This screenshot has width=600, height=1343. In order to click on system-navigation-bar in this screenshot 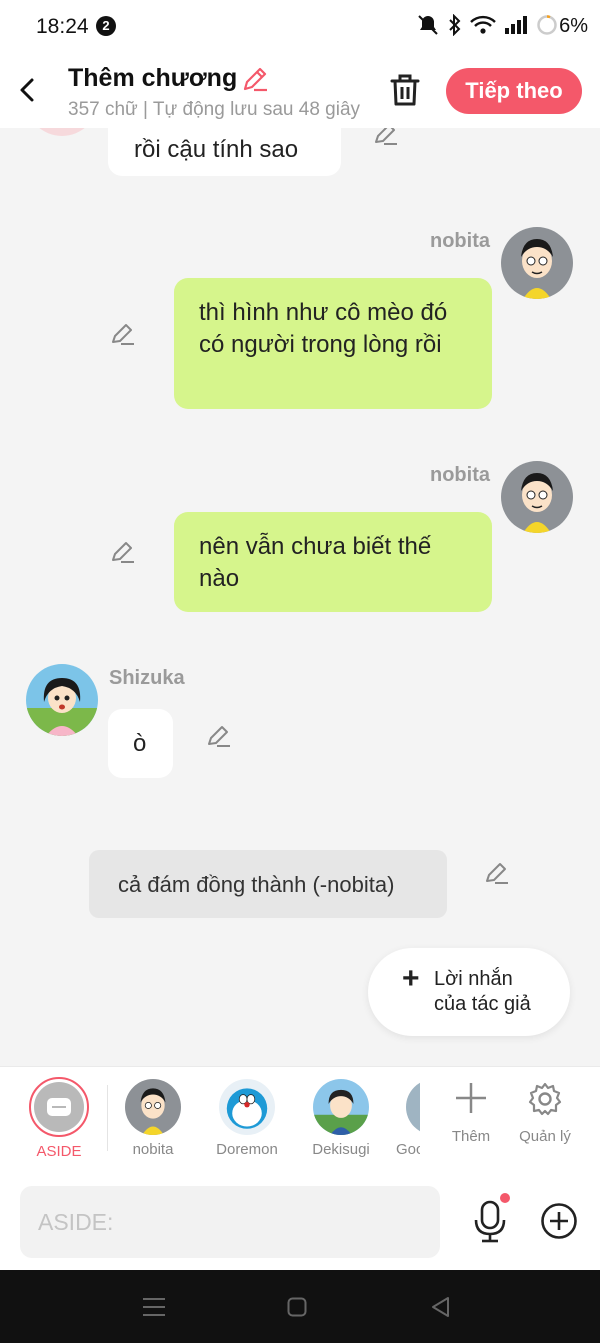, I will do `click(300, 1306)`.